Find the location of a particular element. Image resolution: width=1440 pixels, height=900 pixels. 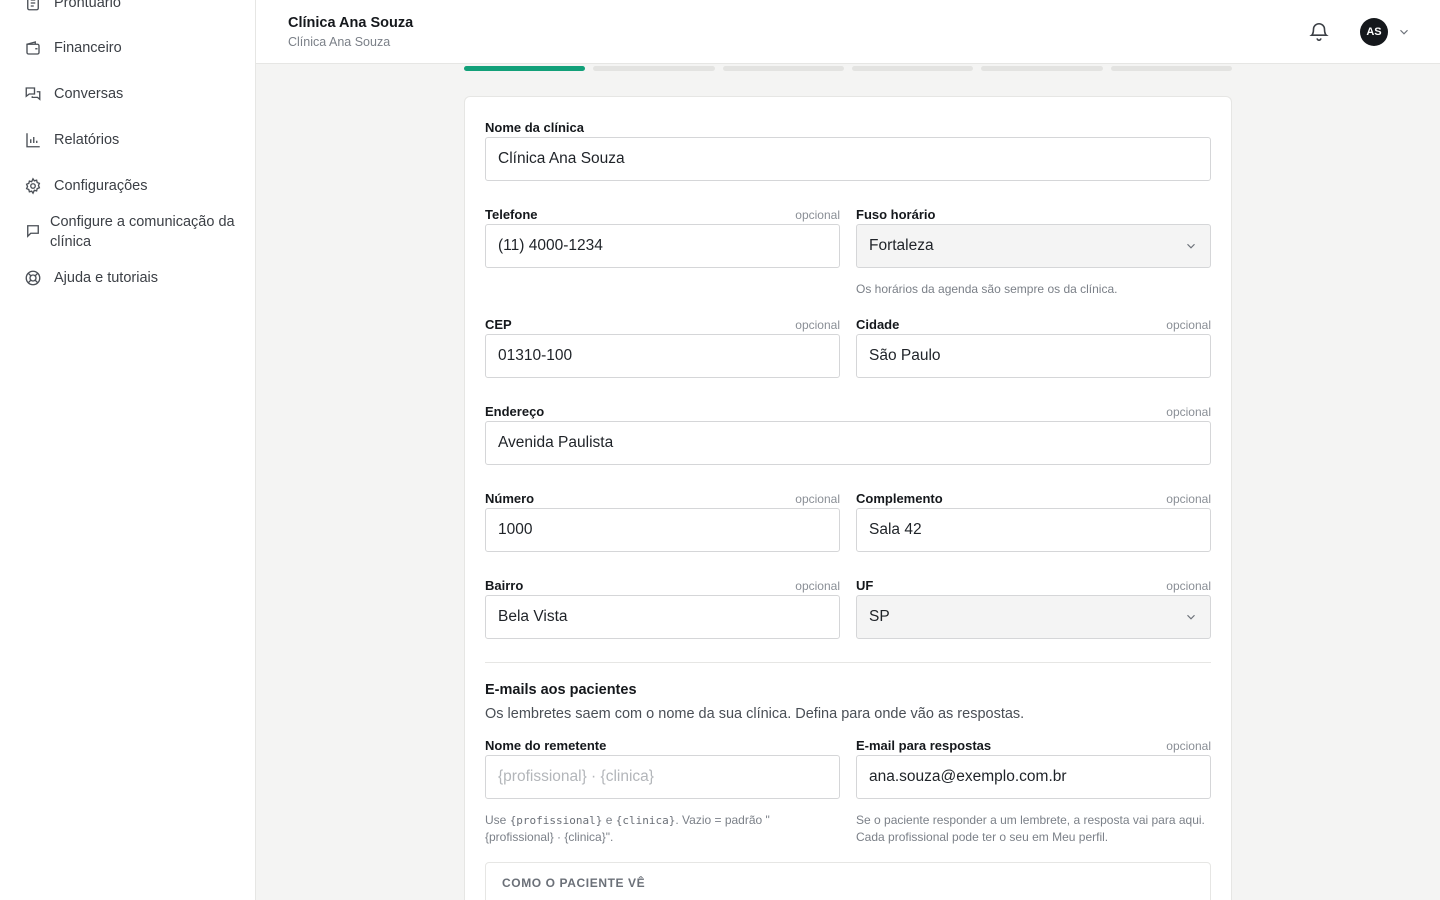

sidebar-item-label: Ajuda e tutoriais is located at coordinates (106, 278).